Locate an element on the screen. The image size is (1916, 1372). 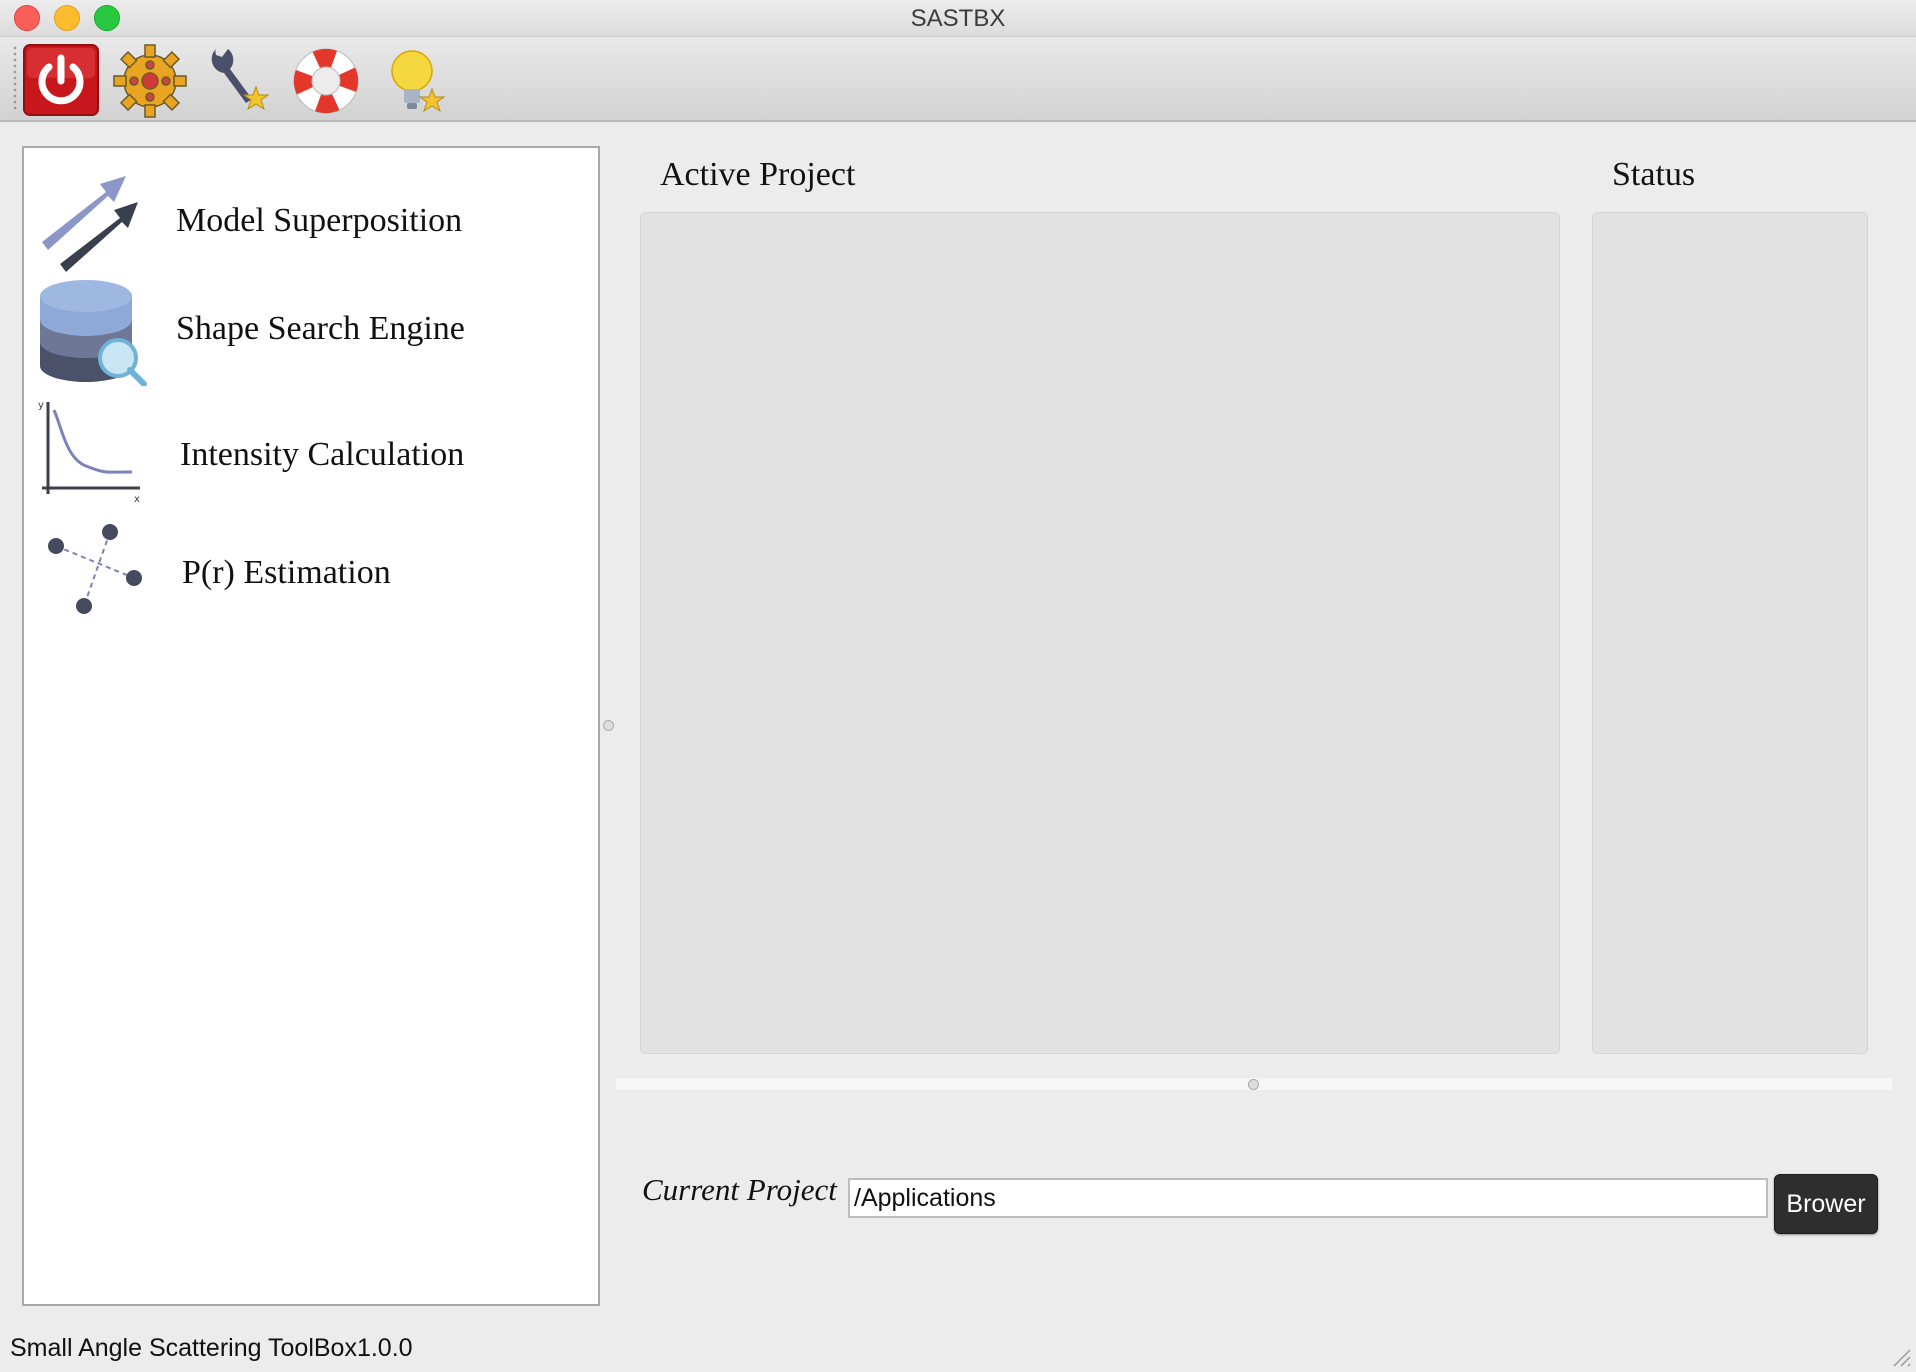
lightbulb-star-icon is located at coordinates (418, 81).